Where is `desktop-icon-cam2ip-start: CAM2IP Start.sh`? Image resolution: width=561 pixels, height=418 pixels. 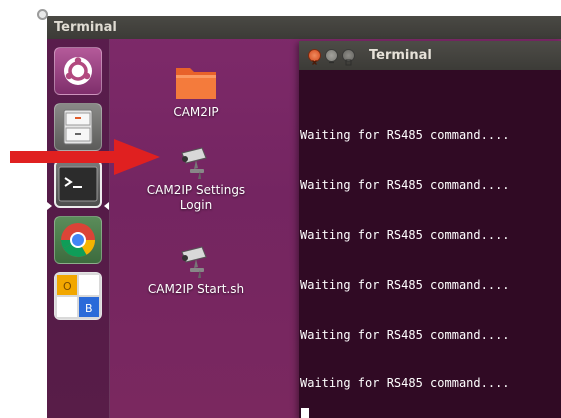 desktop-icon-cam2ip-start: CAM2IP Start.sh is located at coordinates (196, 270).